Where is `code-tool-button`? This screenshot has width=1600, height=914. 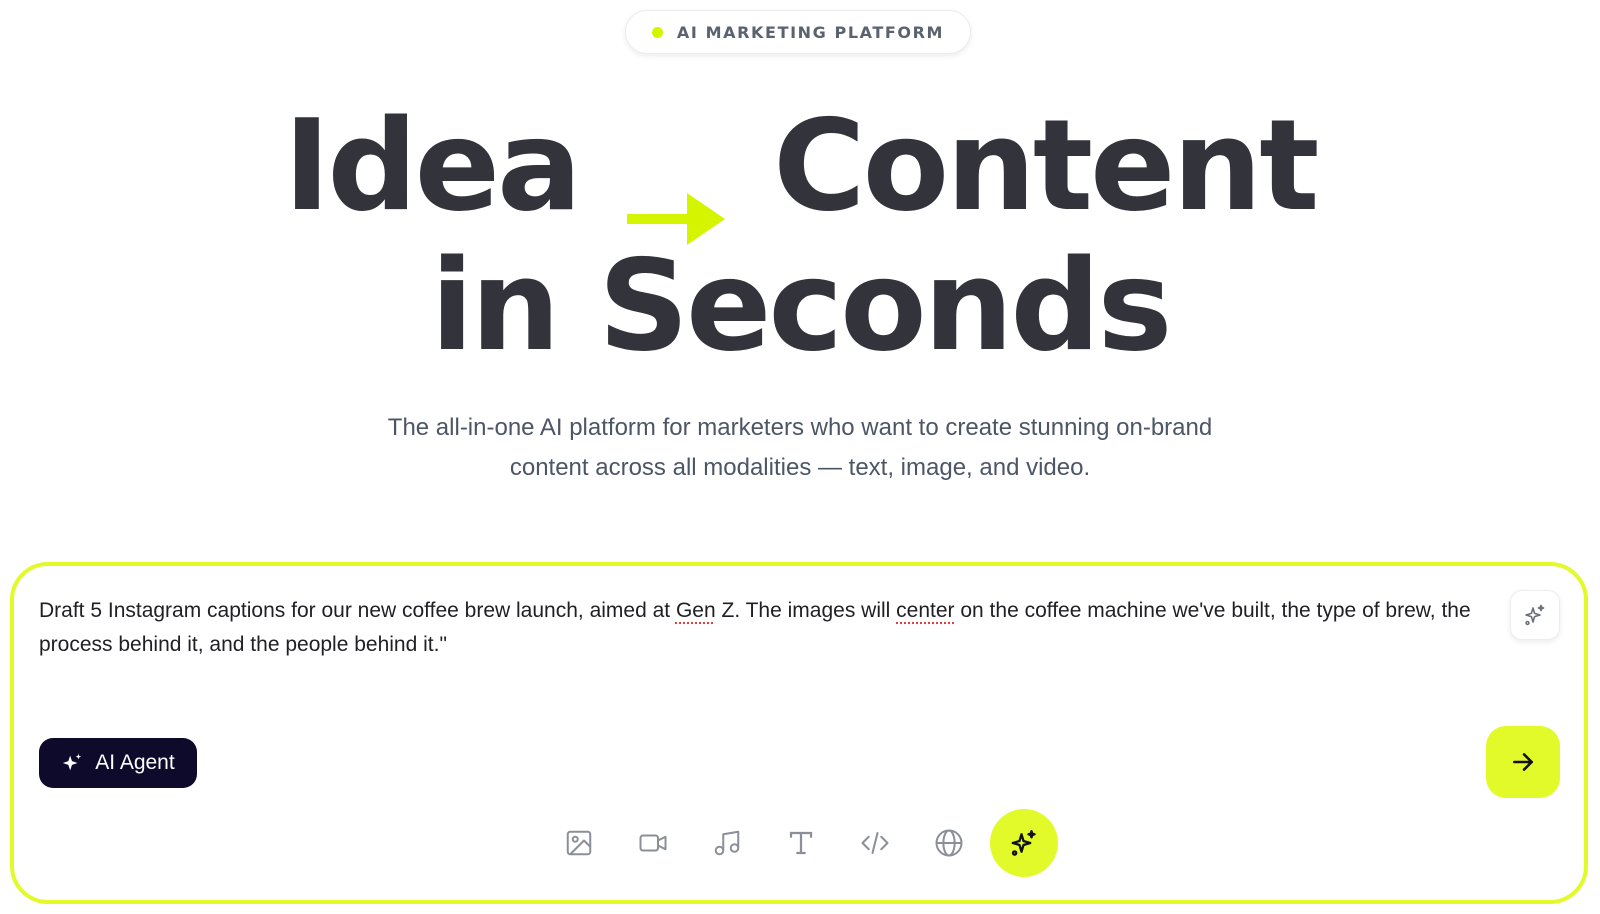
code-tool-button is located at coordinates (875, 843).